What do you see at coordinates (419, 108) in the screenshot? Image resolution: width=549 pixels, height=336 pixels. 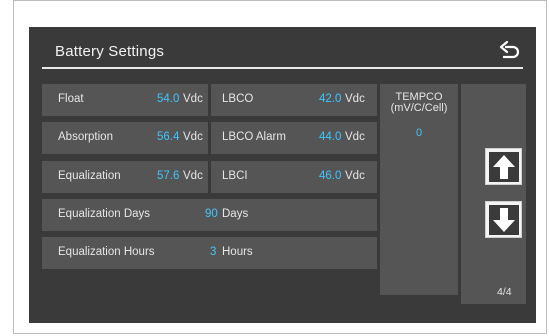 I see `tempco-label-line2: (mV/C/Cell)` at bounding box center [419, 108].